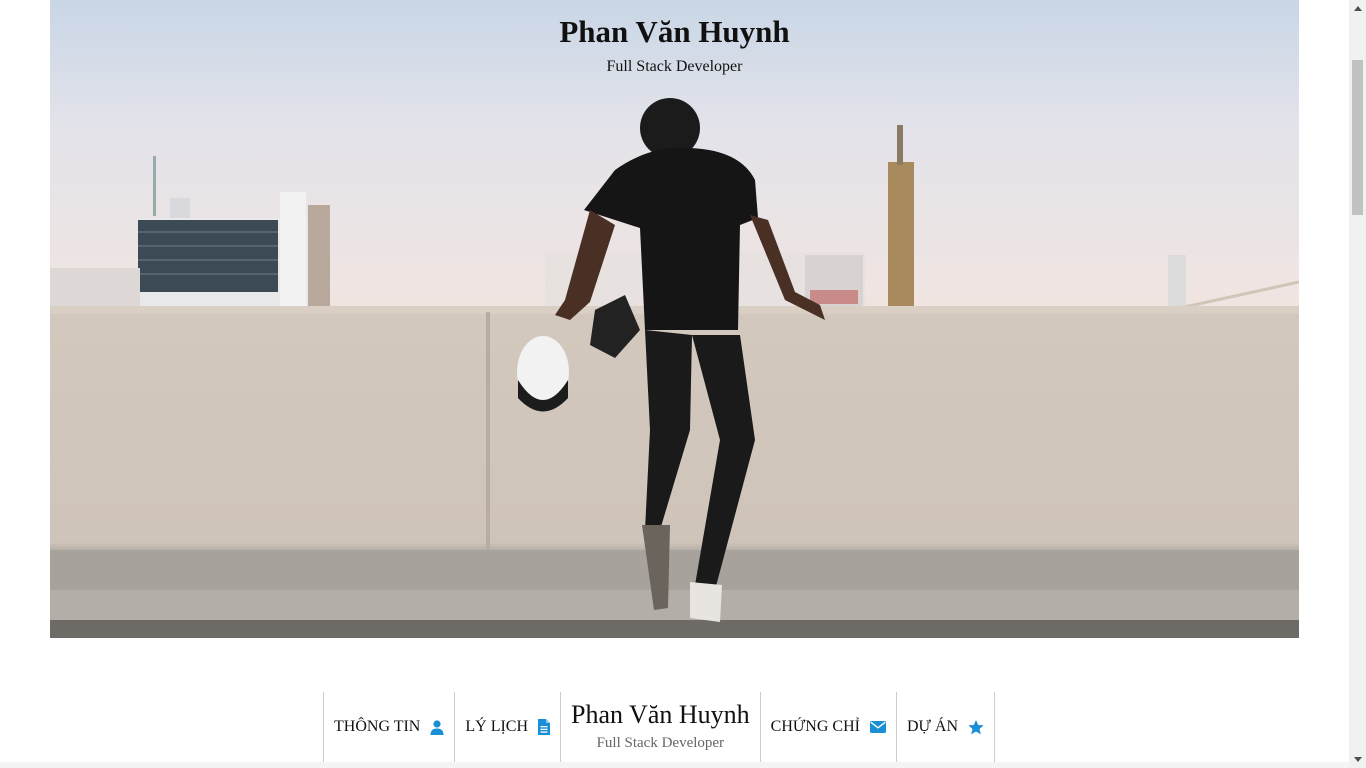 The image size is (1366, 768). I want to click on user-icon, so click(437, 727).